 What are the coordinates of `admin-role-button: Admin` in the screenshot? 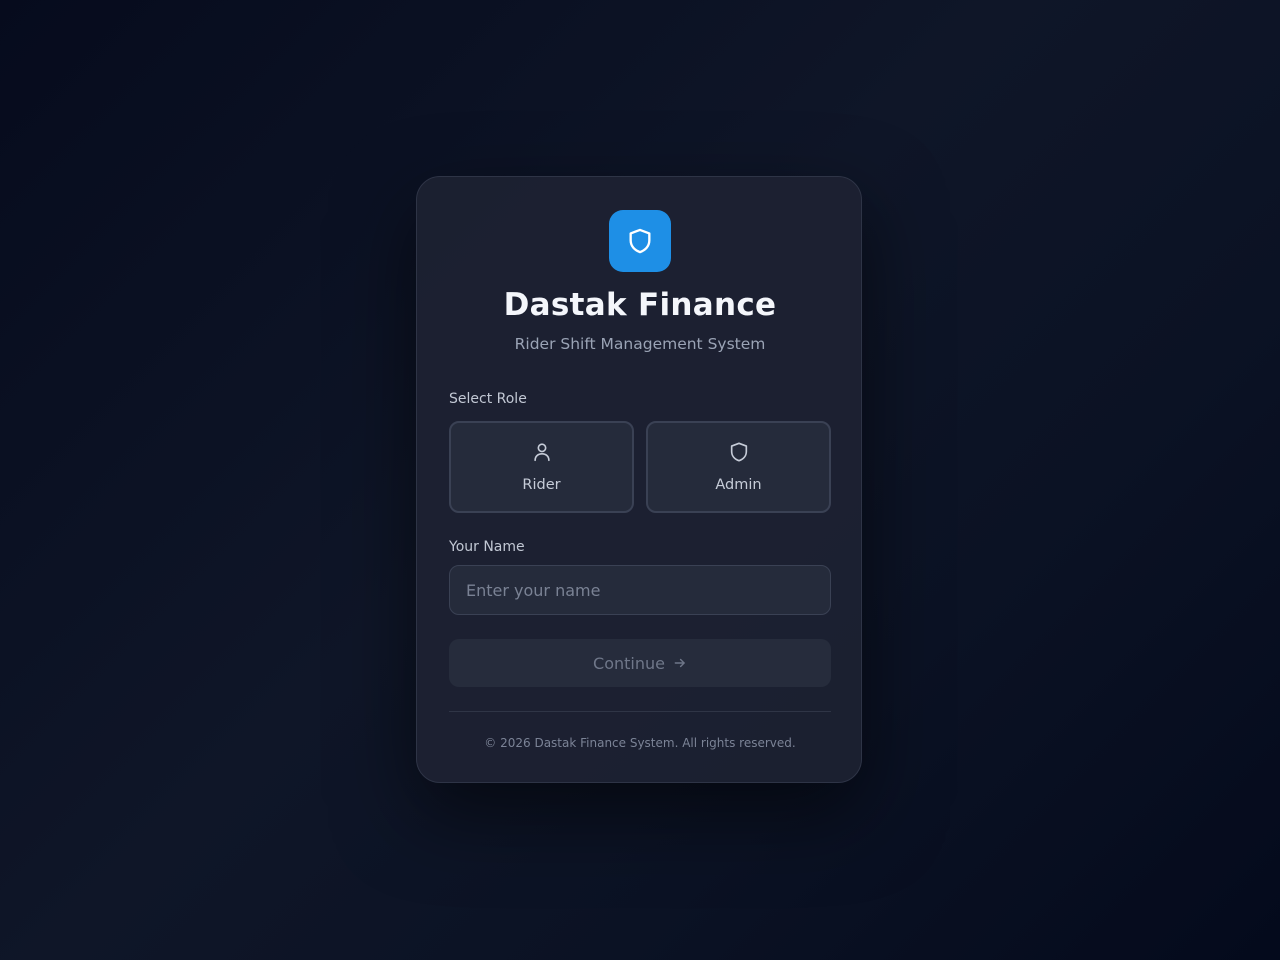 It's located at (738, 467).